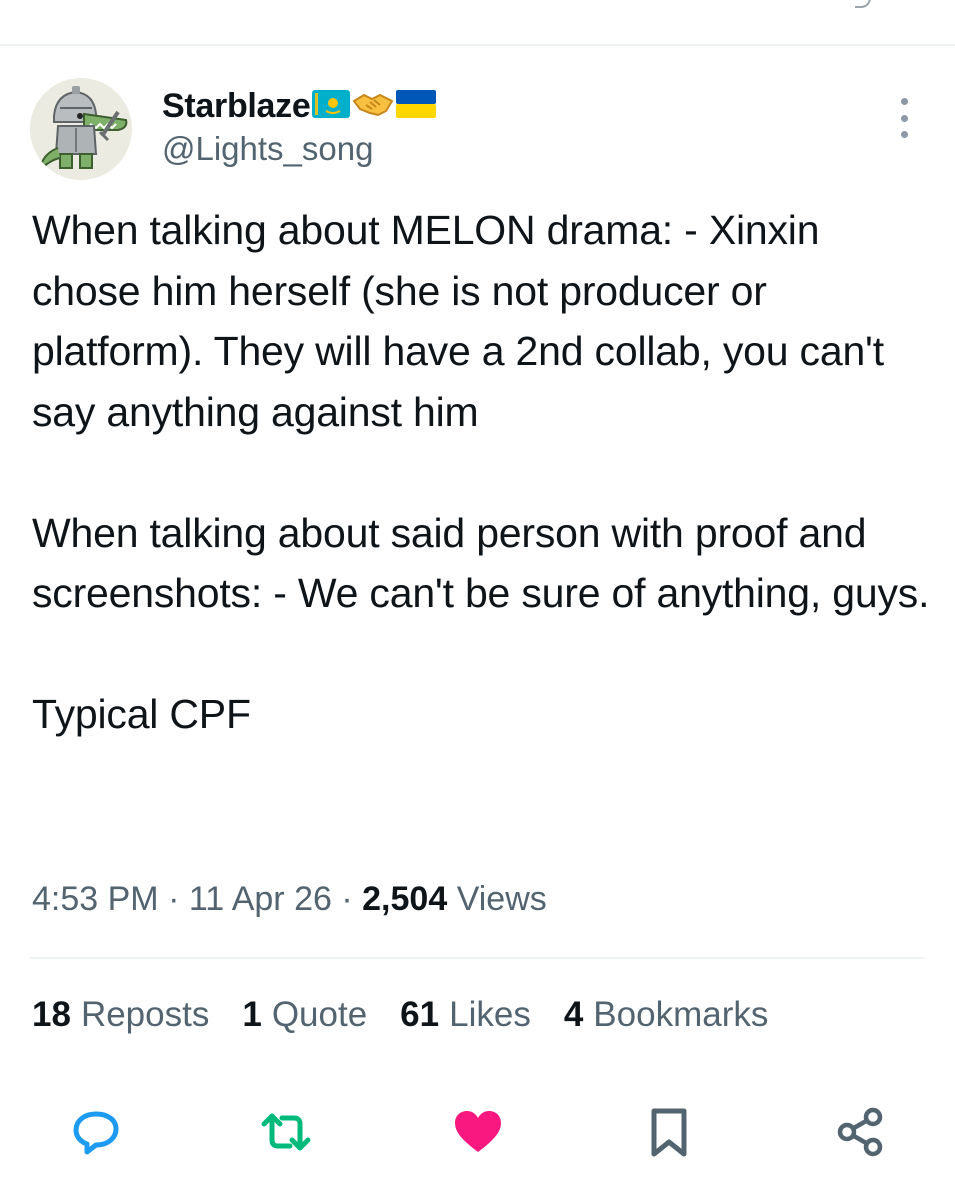  I want to click on quotes-label: Quote, so click(319, 1014).